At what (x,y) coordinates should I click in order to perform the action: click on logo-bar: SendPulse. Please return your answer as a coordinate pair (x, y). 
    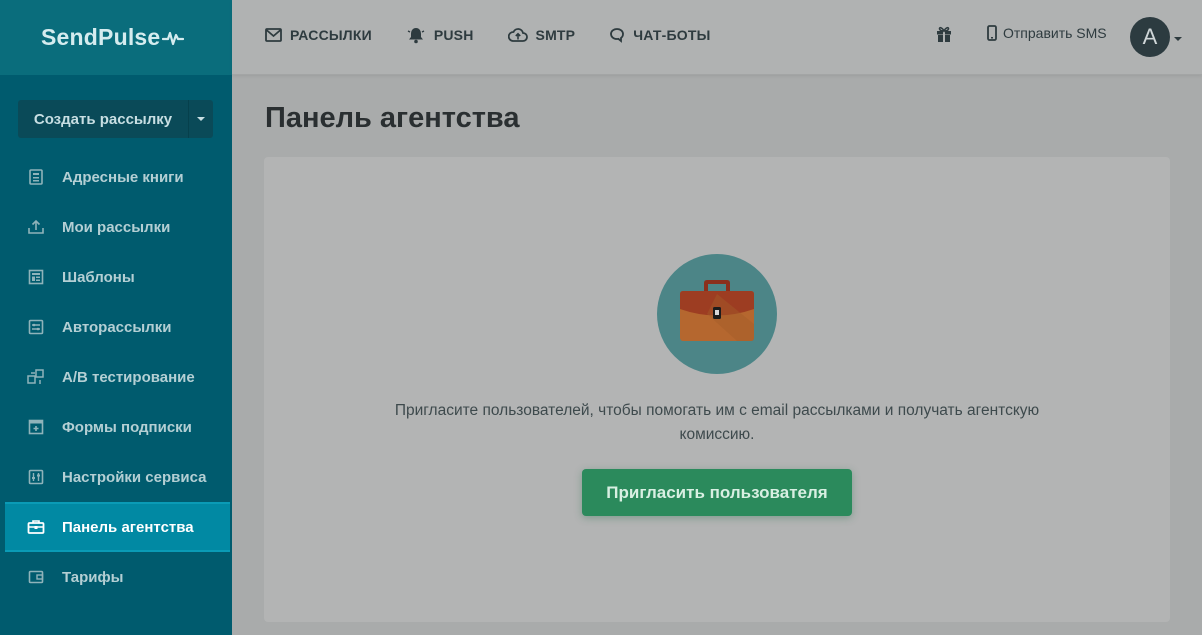
    Looking at the image, I should click on (116, 37).